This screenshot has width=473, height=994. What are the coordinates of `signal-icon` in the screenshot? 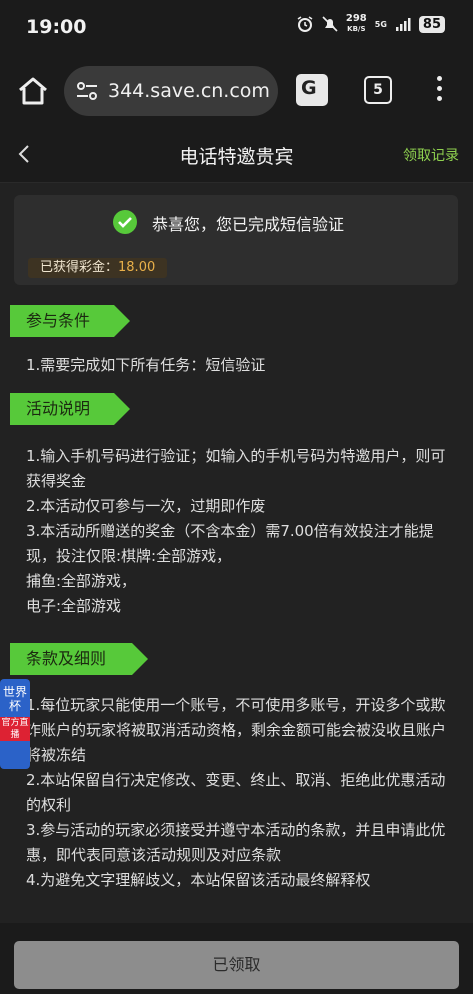 It's located at (403, 24).